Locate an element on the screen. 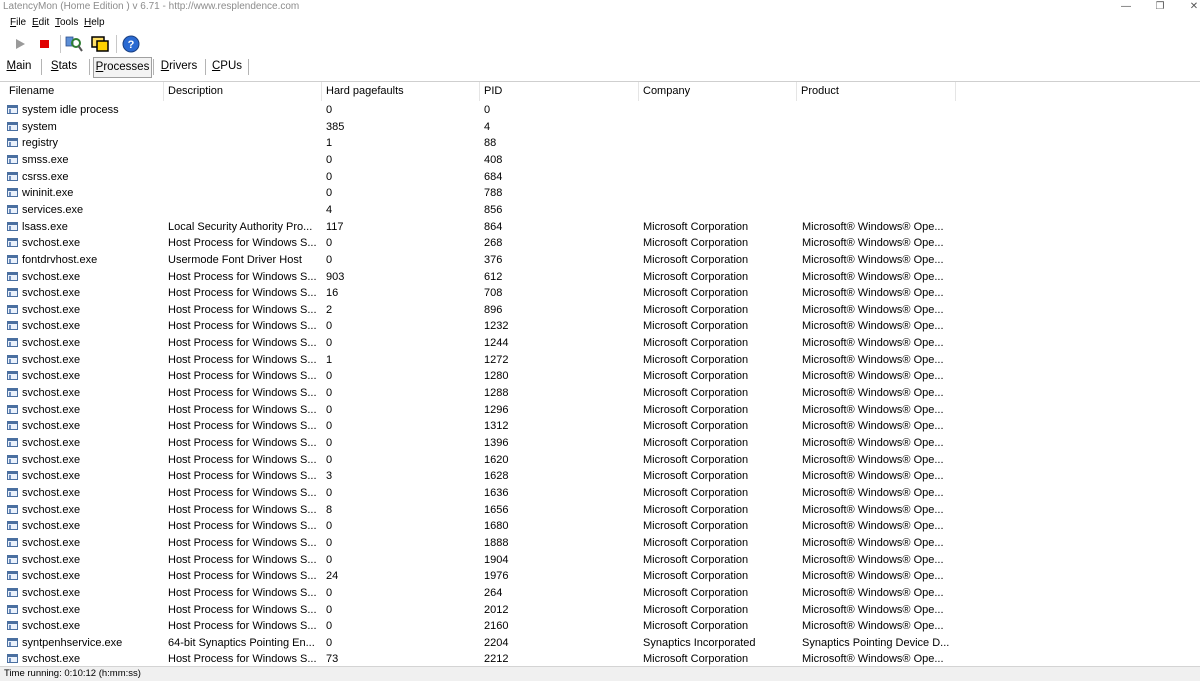 Image resolution: width=1200 pixels, height=681 pixels. hard-pagefaults-cell: 24 is located at coordinates (332, 576).